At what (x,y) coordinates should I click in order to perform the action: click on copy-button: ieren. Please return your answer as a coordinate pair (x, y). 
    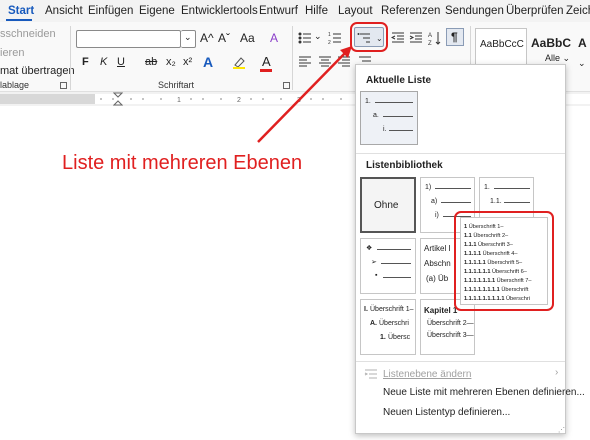
    Looking at the image, I should click on (12, 53).